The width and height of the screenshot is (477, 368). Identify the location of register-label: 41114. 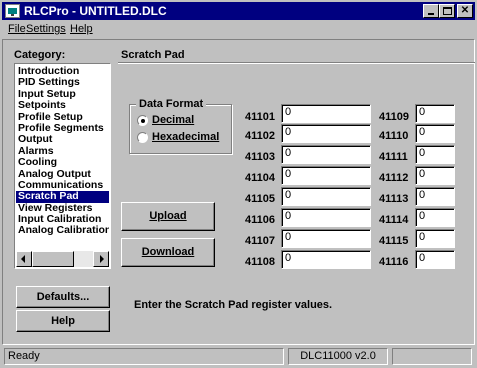
(394, 220).